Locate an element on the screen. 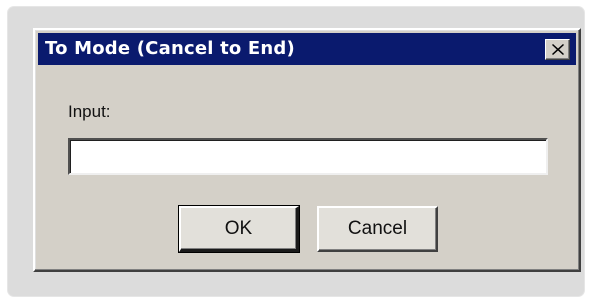 Image resolution: width=592 pixels, height=303 pixels. cancel-button: Cancel is located at coordinates (377, 229).